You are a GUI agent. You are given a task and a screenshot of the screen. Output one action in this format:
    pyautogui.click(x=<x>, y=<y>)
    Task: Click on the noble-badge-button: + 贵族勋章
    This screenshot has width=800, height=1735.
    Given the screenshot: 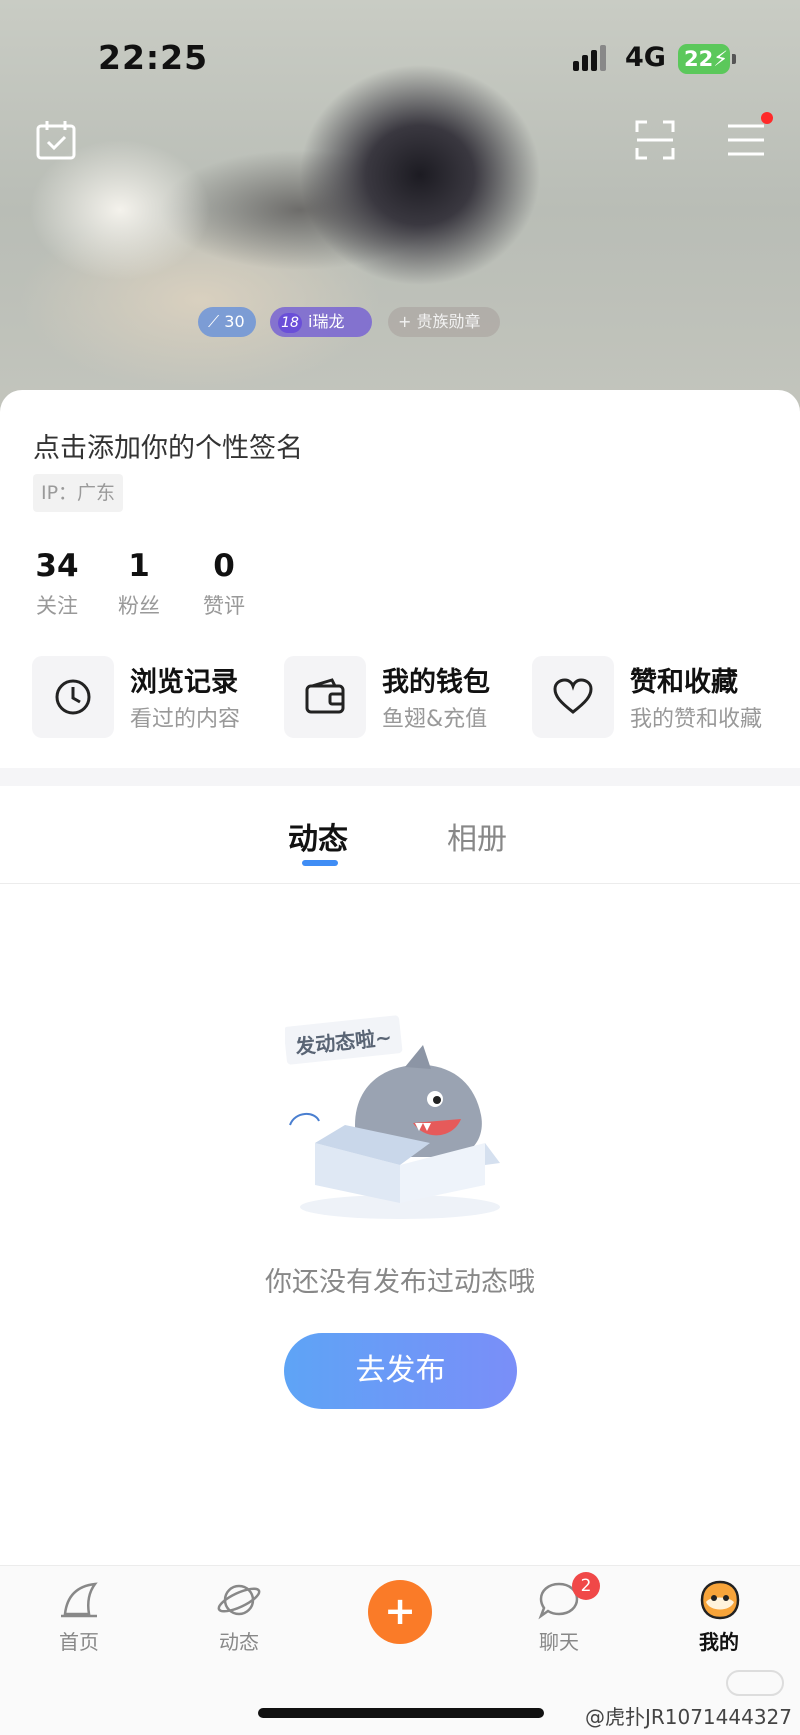 What is the action you would take?
    pyautogui.click(x=444, y=322)
    